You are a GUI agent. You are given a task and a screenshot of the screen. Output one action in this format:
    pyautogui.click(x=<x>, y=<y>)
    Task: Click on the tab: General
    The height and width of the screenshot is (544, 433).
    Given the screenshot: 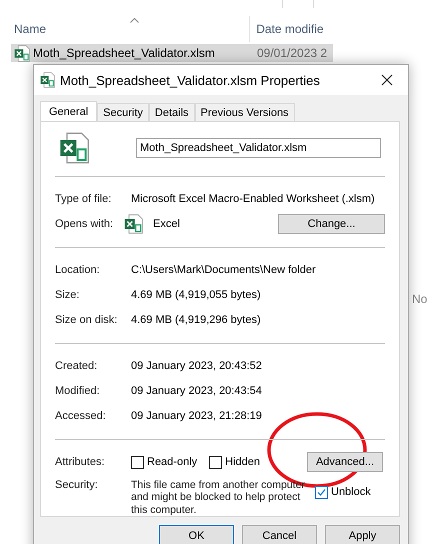 What is the action you would take?
    pyautogui.click(x=69, y=111)
    